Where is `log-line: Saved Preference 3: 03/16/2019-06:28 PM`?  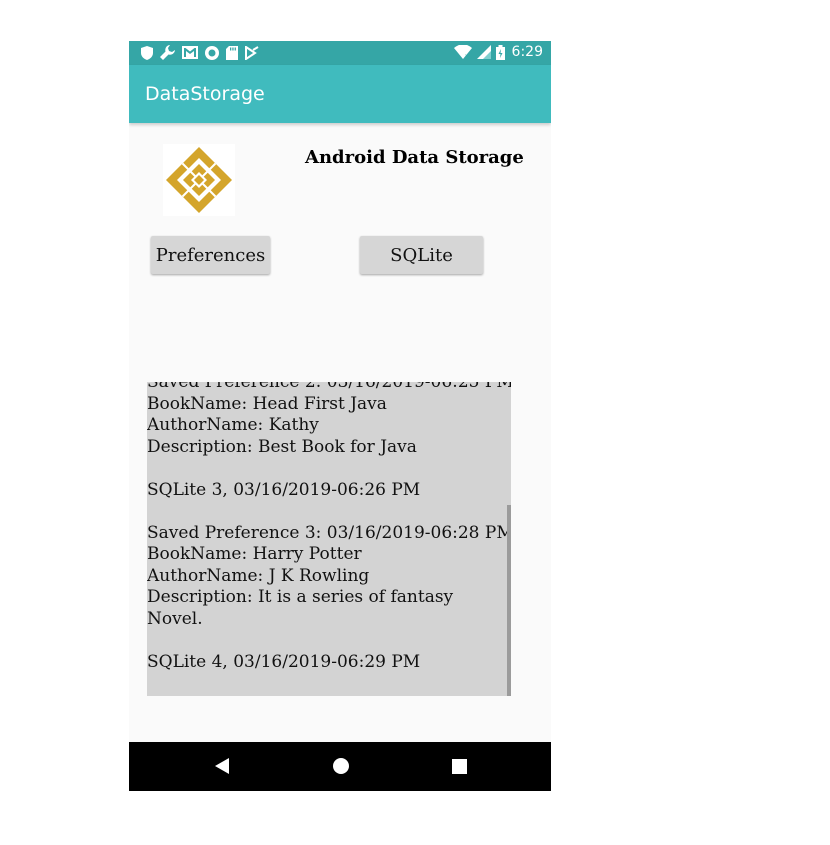 log-line: Saved Preference 3: 03/16/2019-06:28 PM is located at coordinates (329, 532).